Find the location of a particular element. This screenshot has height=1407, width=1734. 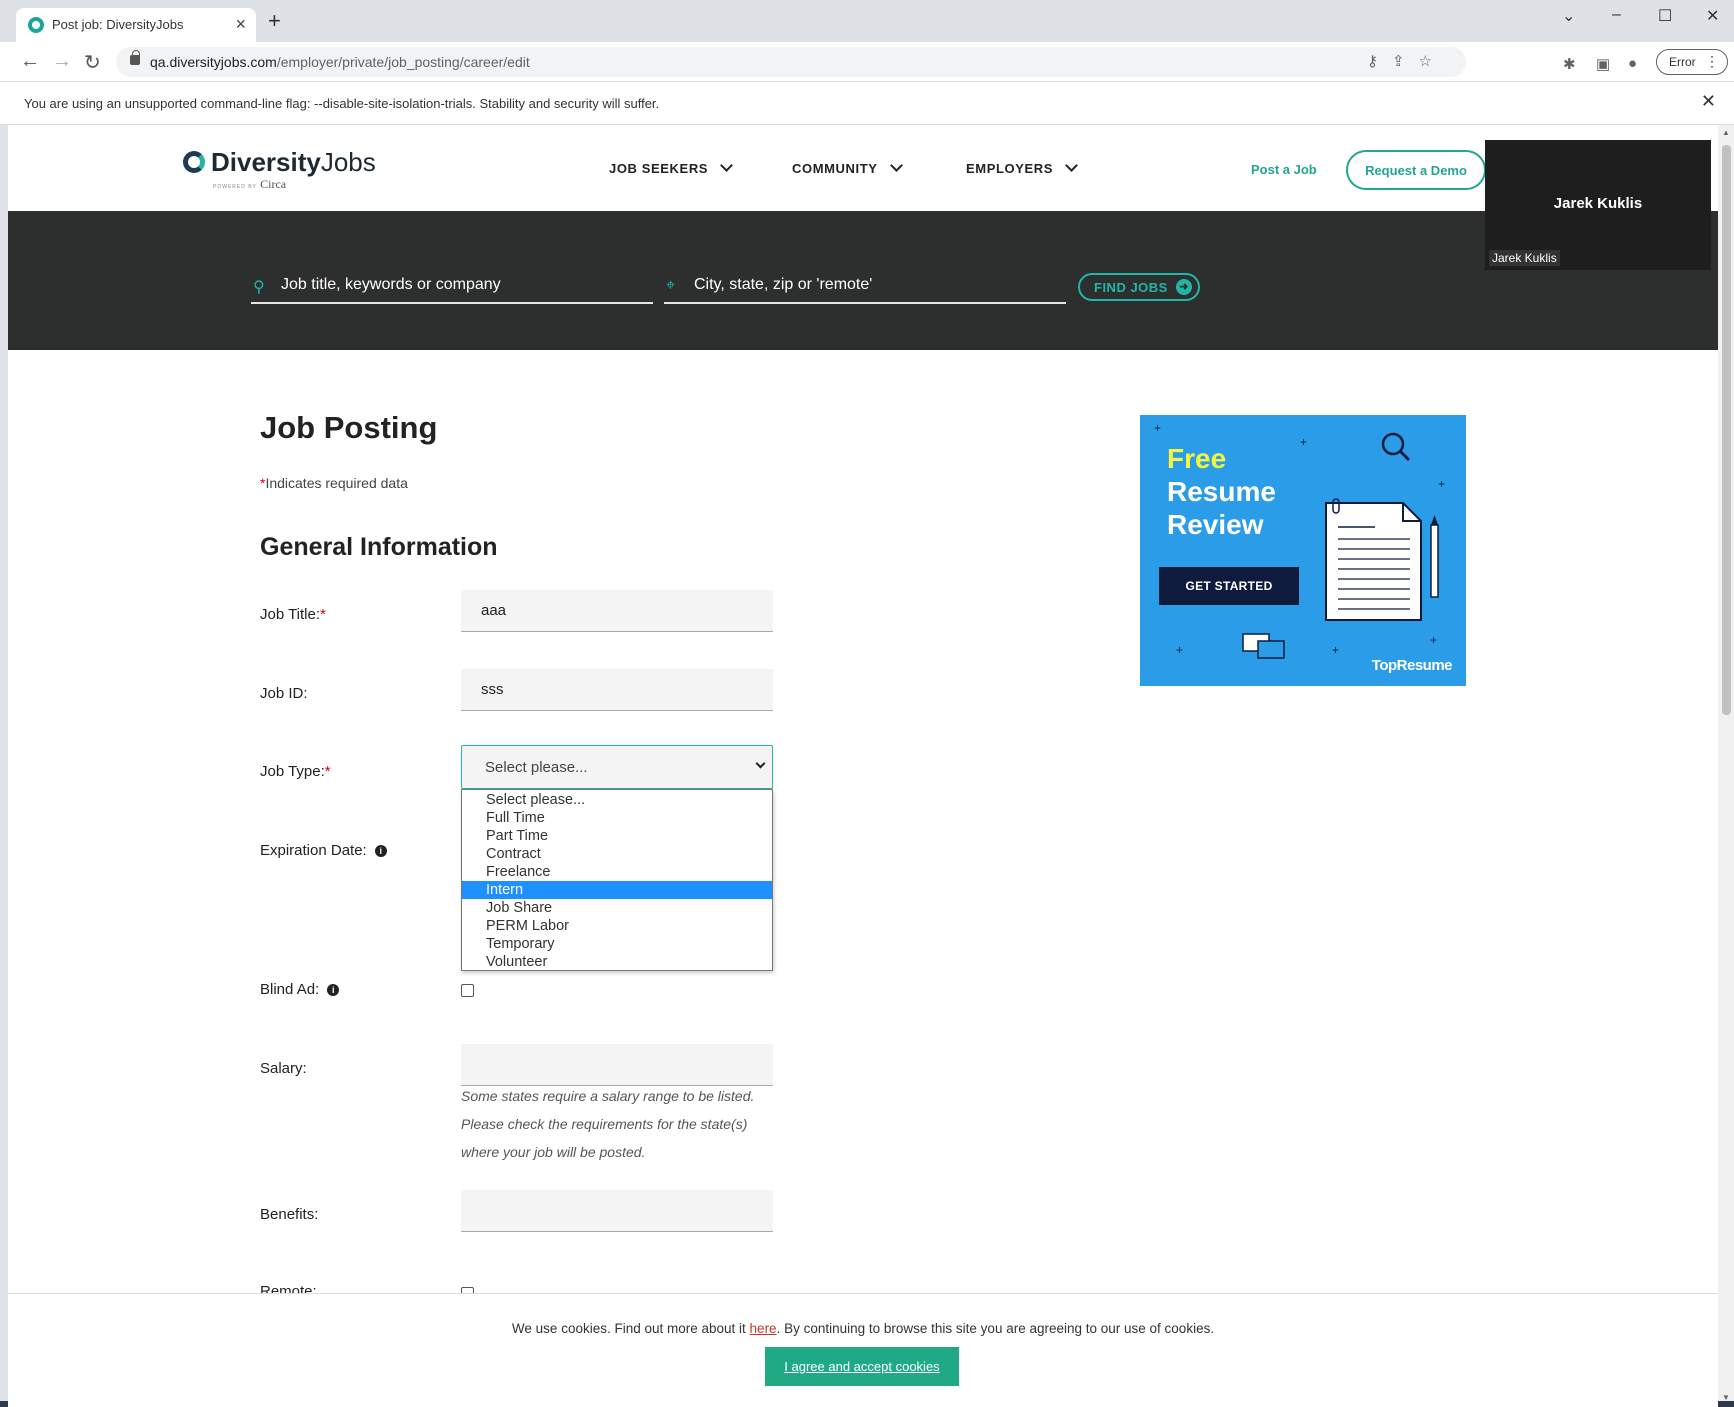

dropdown-option: Job Share is located at coordinates (617, 908).